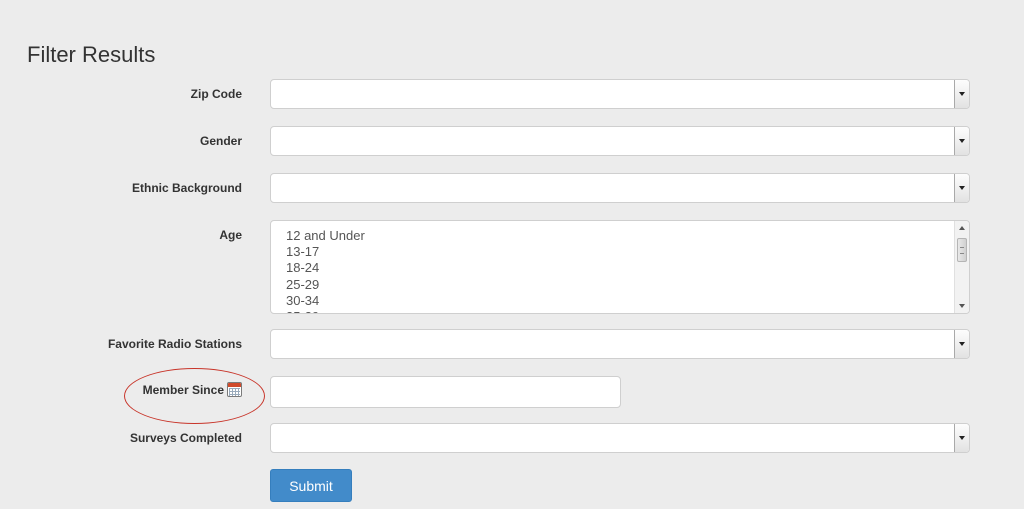 The width and height of the screenshot is (1024, 509). Describe the element at coordinates (325, 301) in the screenshot. I see `age-option: 30-34` at that location.